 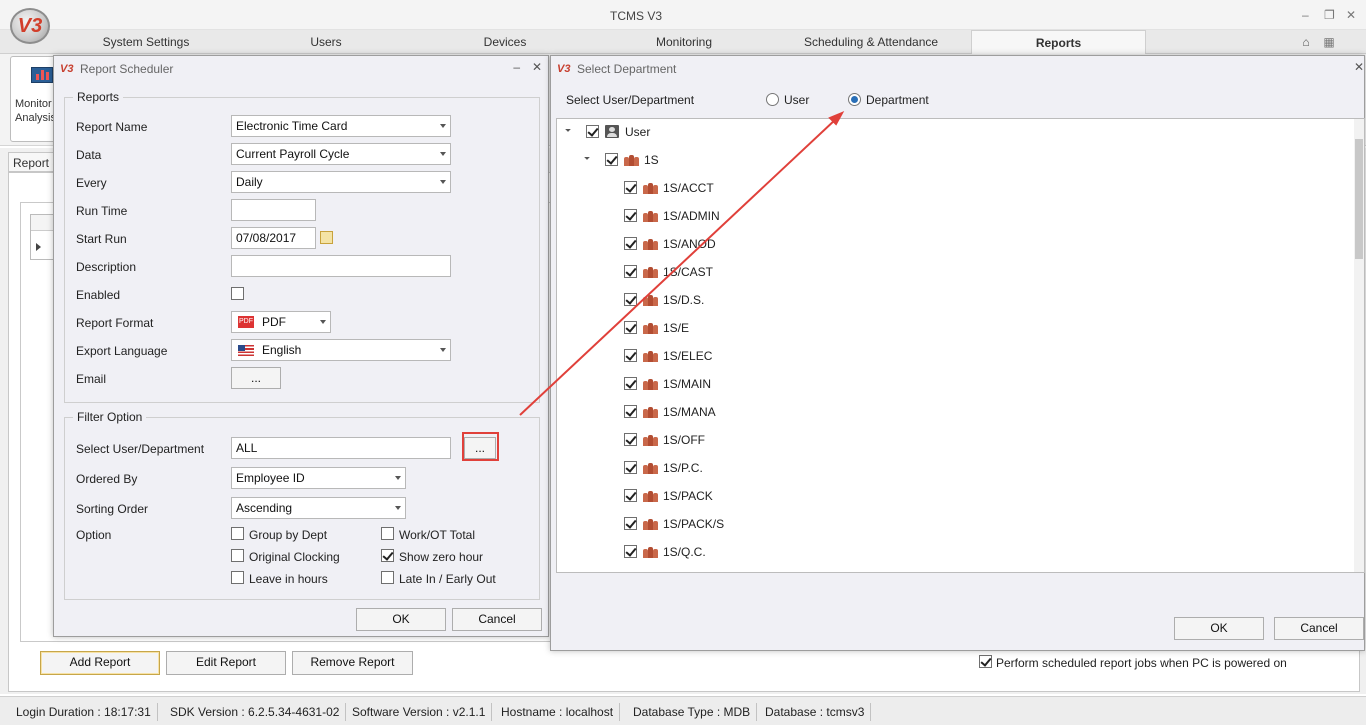 What do you see at coordinates (688, 272) in the screenshot?
I see `tree-node-item: 1S/CAST` at bounding box center [688, 272].